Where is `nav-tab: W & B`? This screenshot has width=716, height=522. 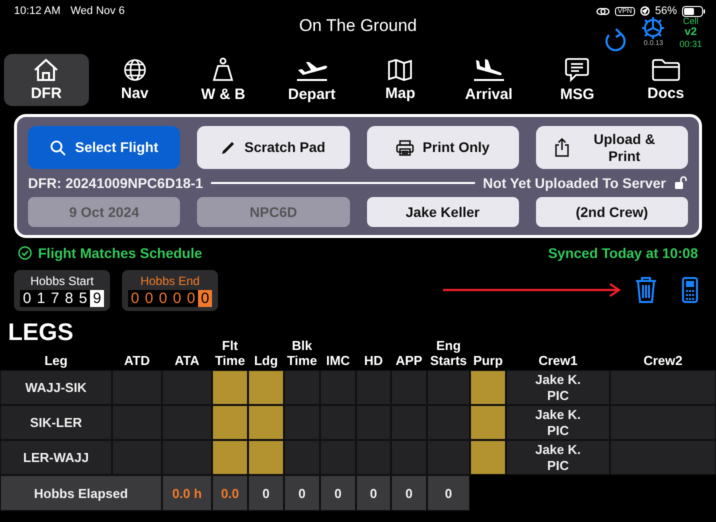 nav-tab: W & B is located at coordinates (223, 80).